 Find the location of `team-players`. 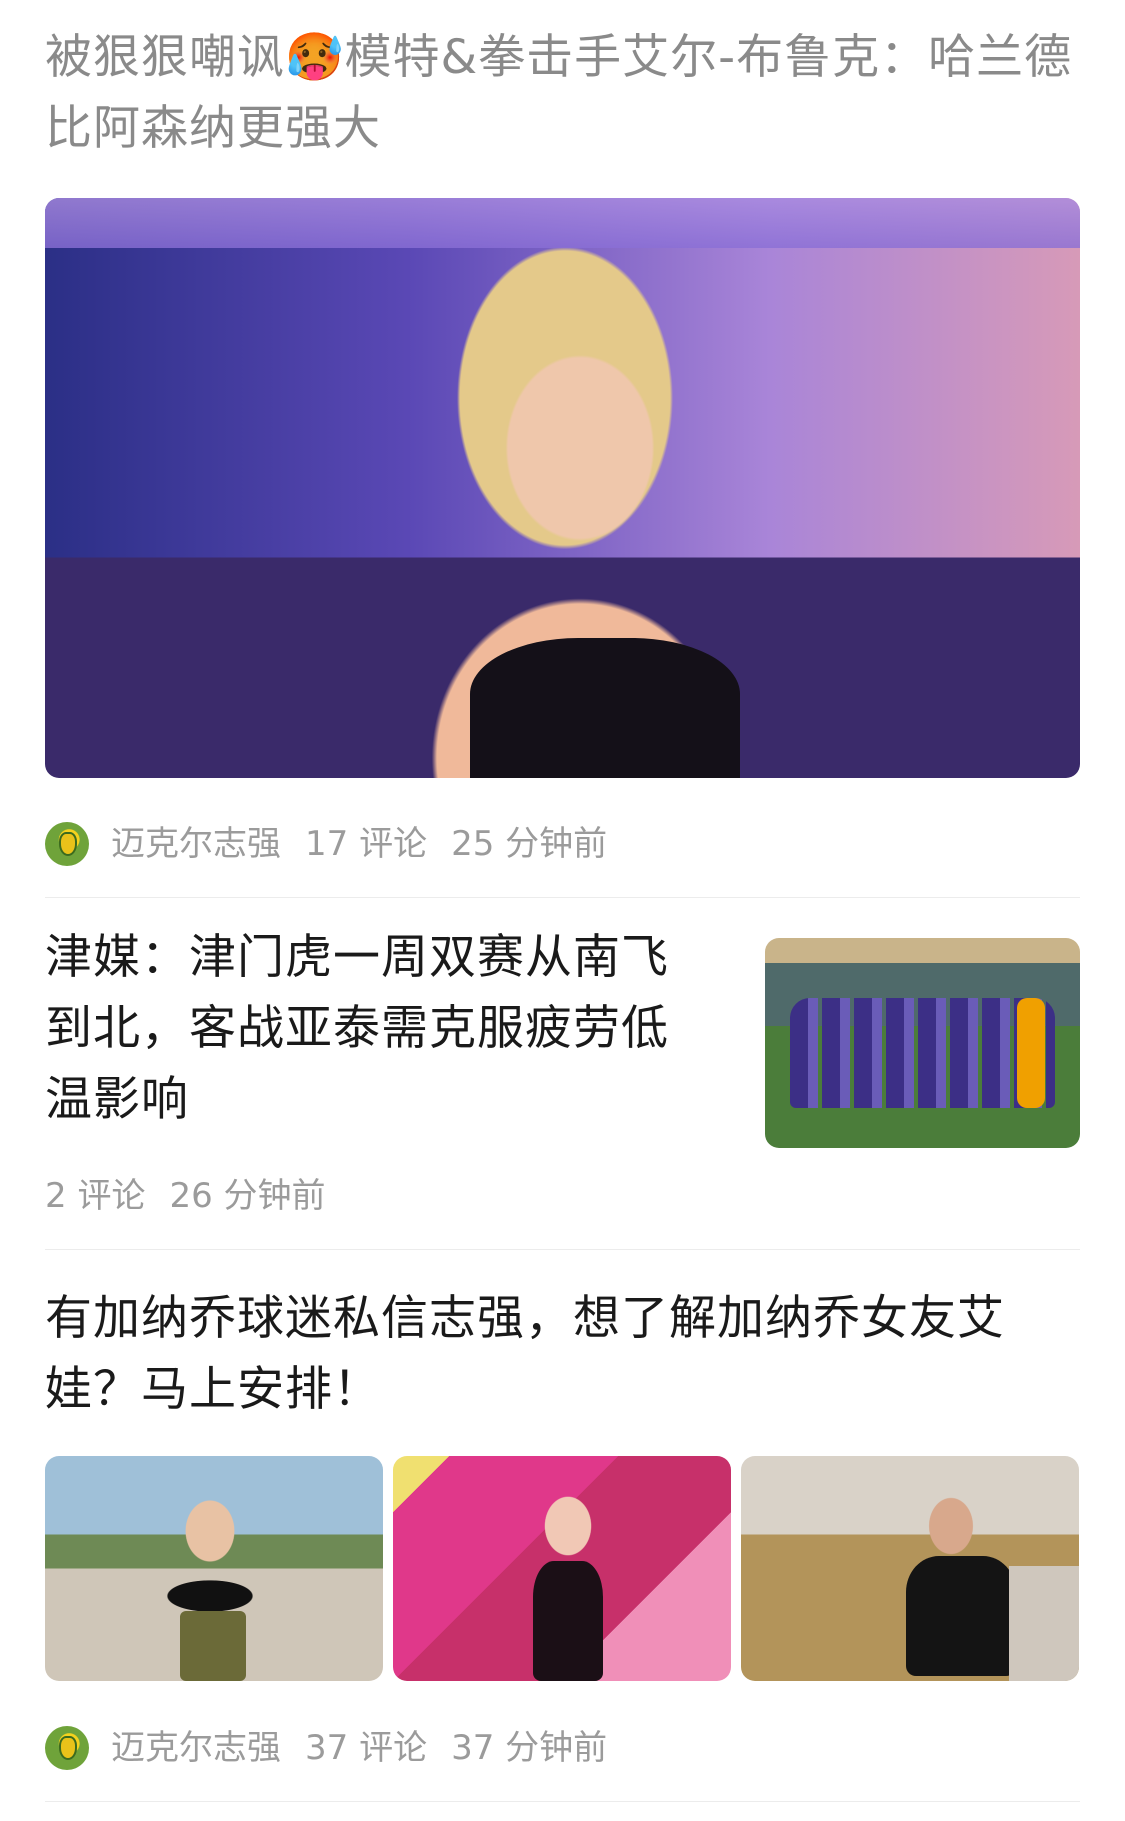

team-players is located at coordinates (922, 1053).